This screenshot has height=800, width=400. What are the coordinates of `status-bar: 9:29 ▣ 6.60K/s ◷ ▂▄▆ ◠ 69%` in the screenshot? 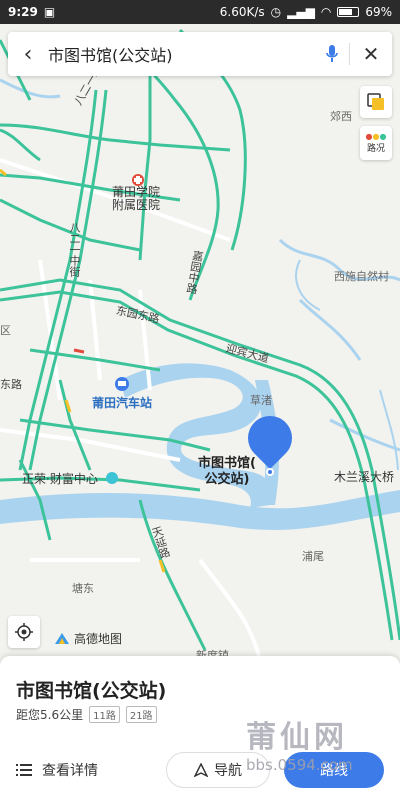 It's located at (200, 12).